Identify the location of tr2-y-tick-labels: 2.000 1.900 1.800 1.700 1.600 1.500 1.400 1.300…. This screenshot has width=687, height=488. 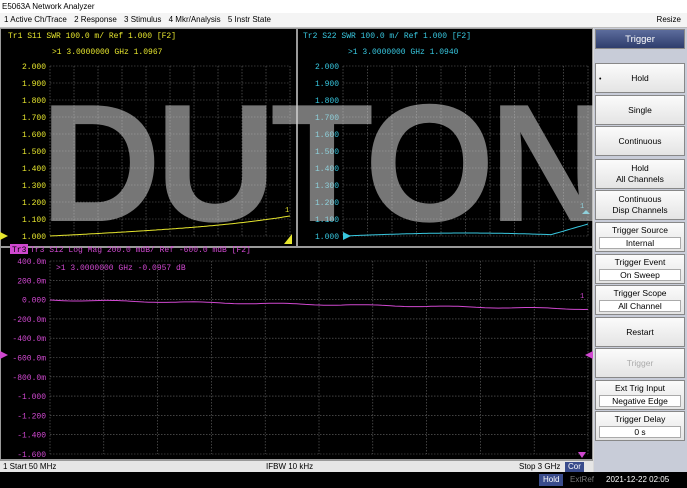
(327, 152).